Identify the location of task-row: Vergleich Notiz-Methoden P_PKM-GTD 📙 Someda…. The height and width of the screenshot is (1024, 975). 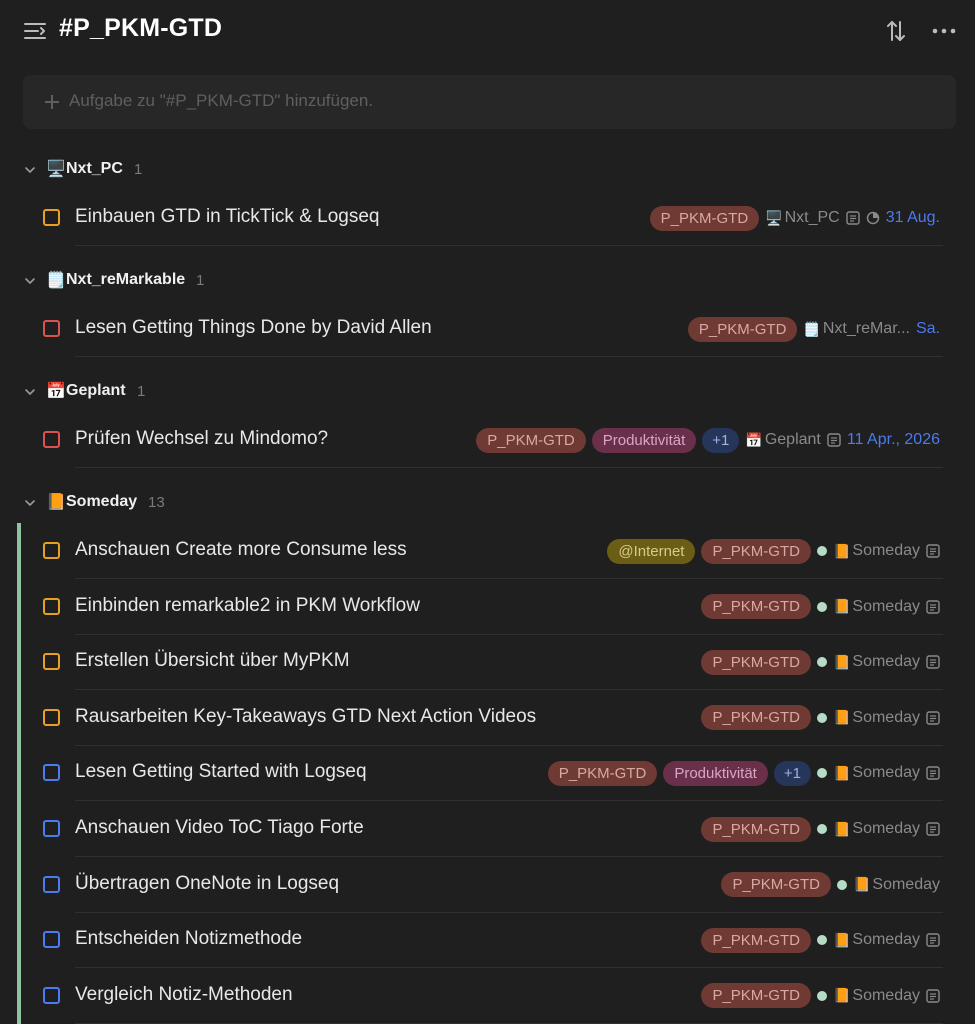
(487, 996).